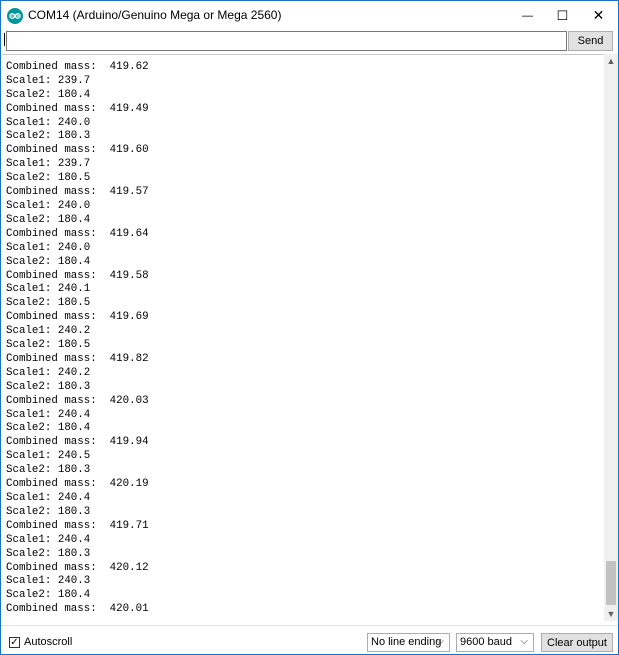  I want to click on send-row: Send, so click(309, 42).